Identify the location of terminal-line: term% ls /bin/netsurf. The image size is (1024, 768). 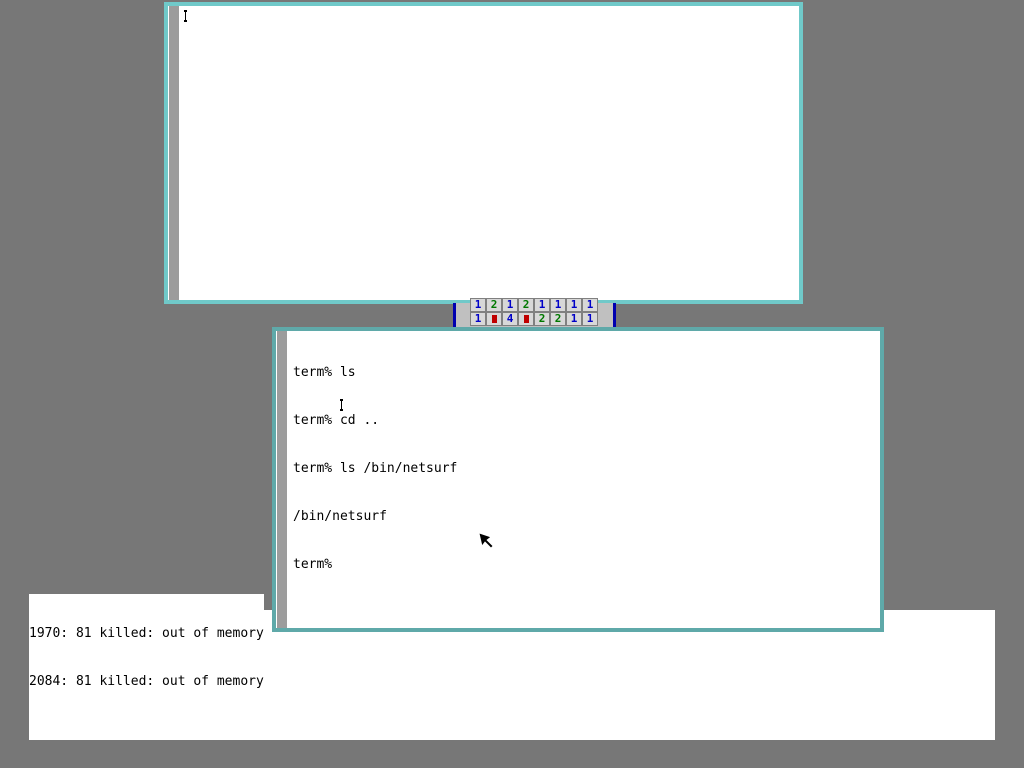
(375, 468).